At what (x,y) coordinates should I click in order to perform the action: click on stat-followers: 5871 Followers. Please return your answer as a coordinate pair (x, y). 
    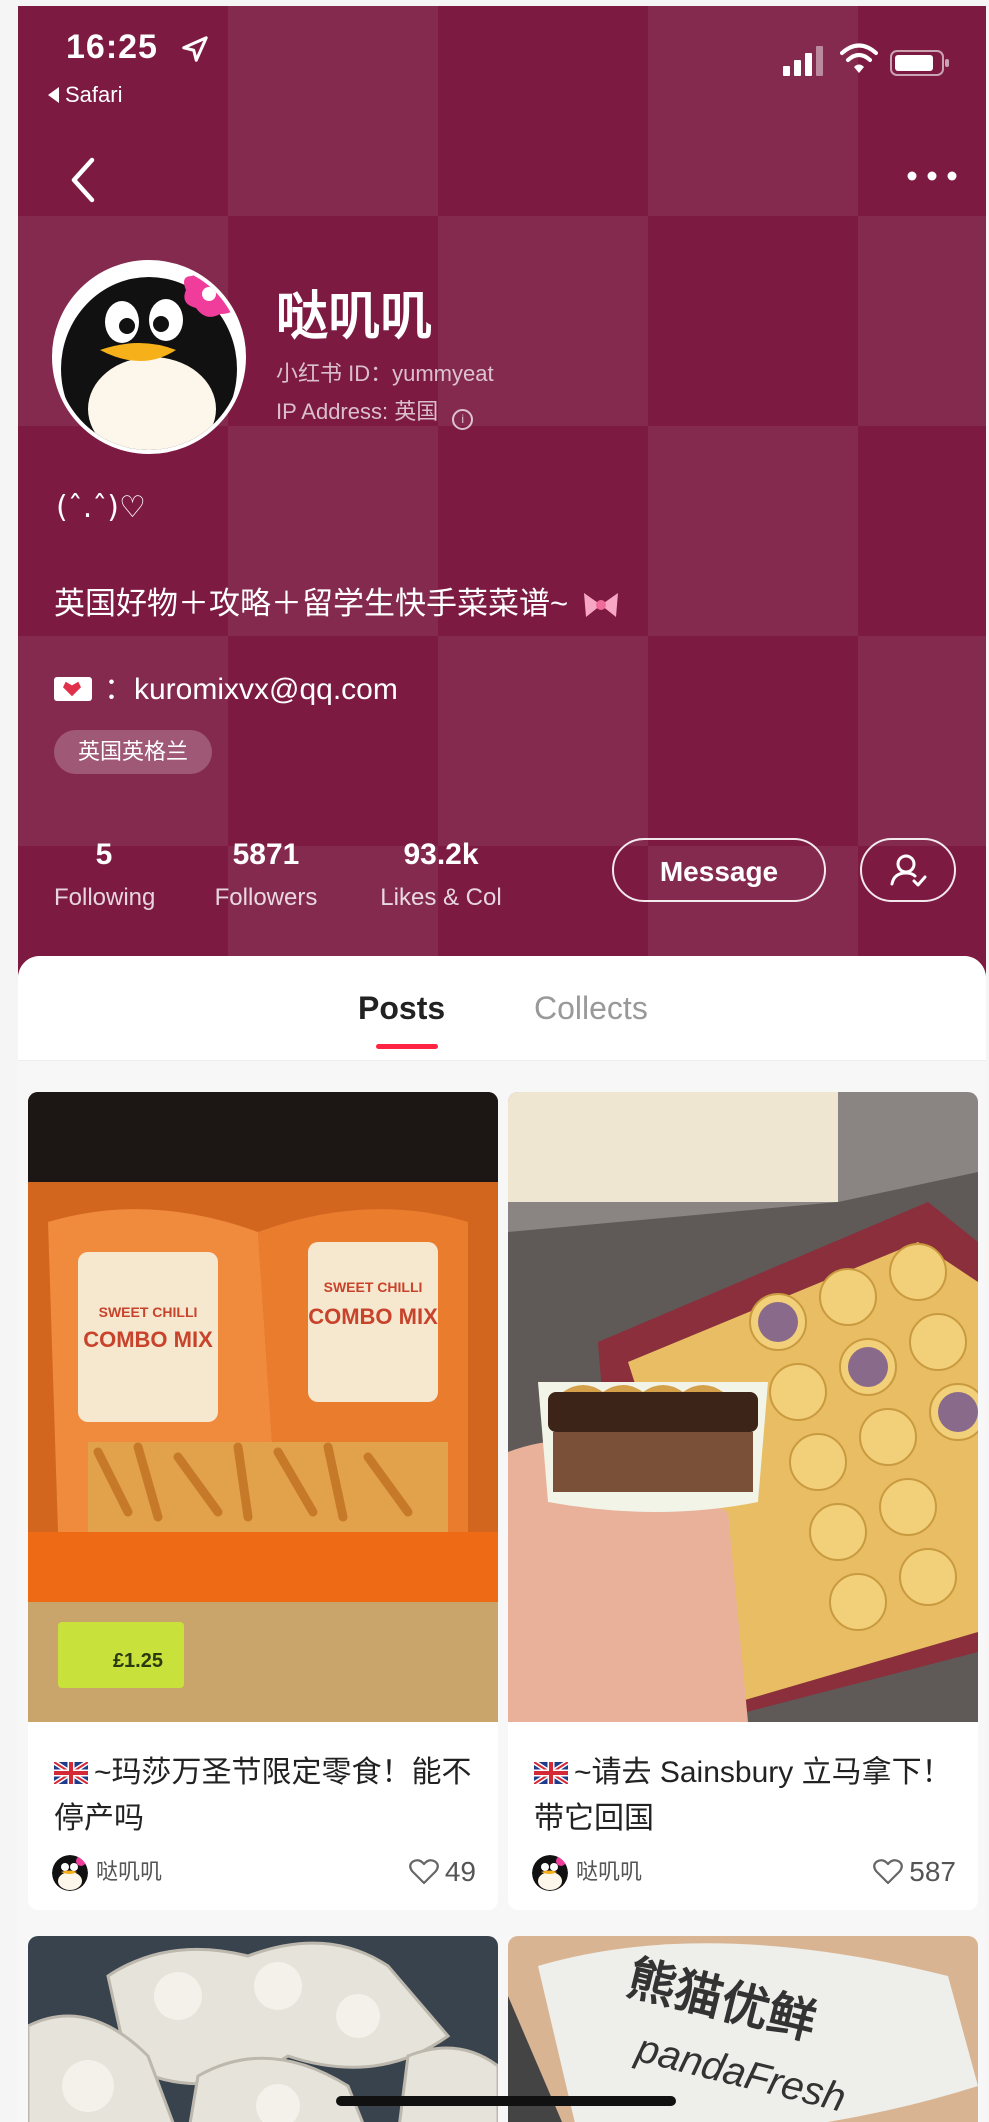
    Looking at the image, I should click on (266, 875).